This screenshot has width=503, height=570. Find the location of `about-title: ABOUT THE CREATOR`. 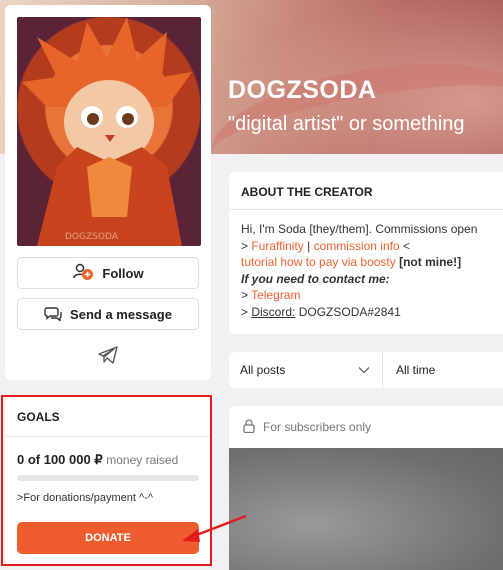

about-title: ABOUT THE CREATOR is located at coordinates (366, 191).